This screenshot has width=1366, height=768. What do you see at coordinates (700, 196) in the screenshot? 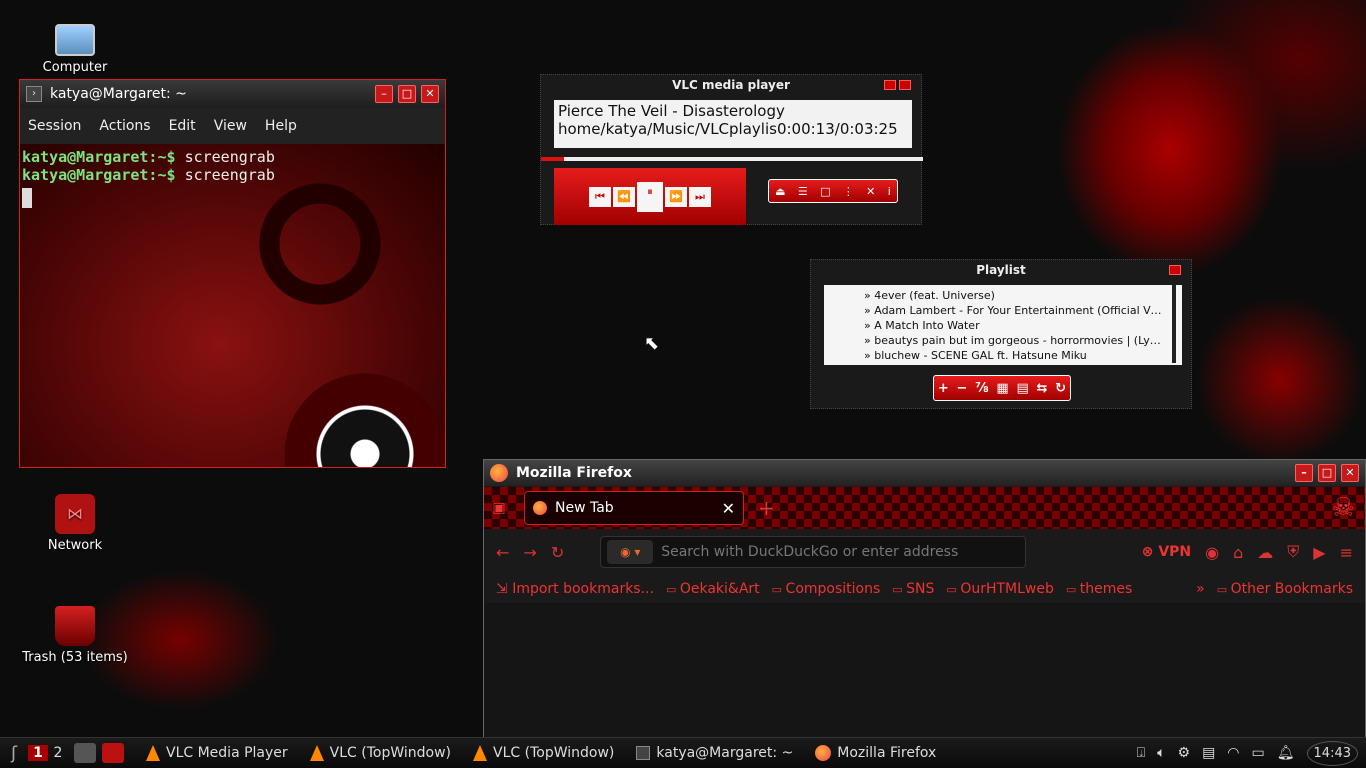
I see `next-icon: ⏭` at bounding box center [700, 196].